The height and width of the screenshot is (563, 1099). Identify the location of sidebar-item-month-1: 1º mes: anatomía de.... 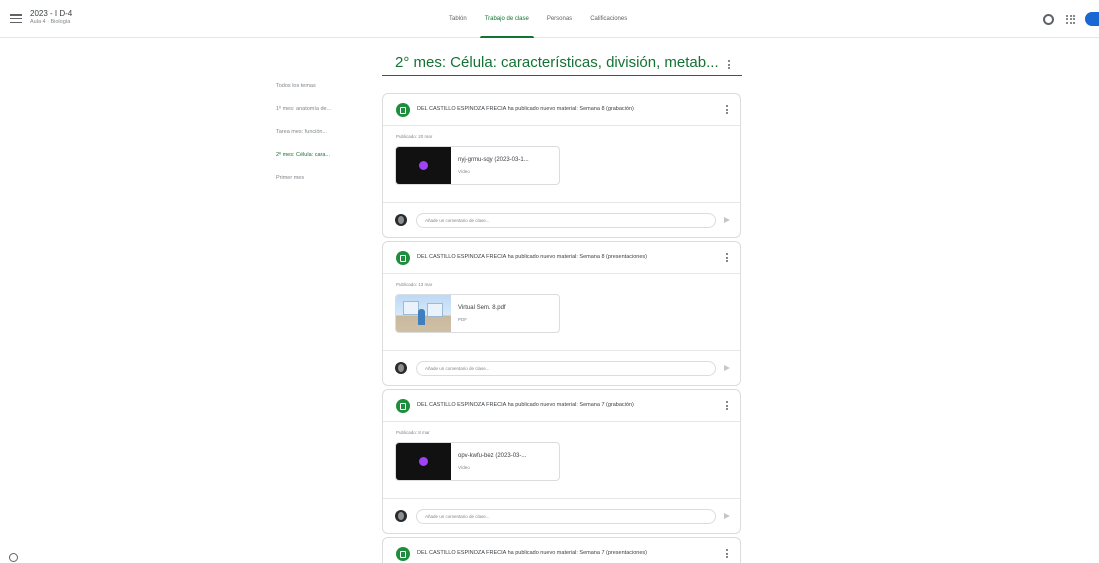
(303, 115).